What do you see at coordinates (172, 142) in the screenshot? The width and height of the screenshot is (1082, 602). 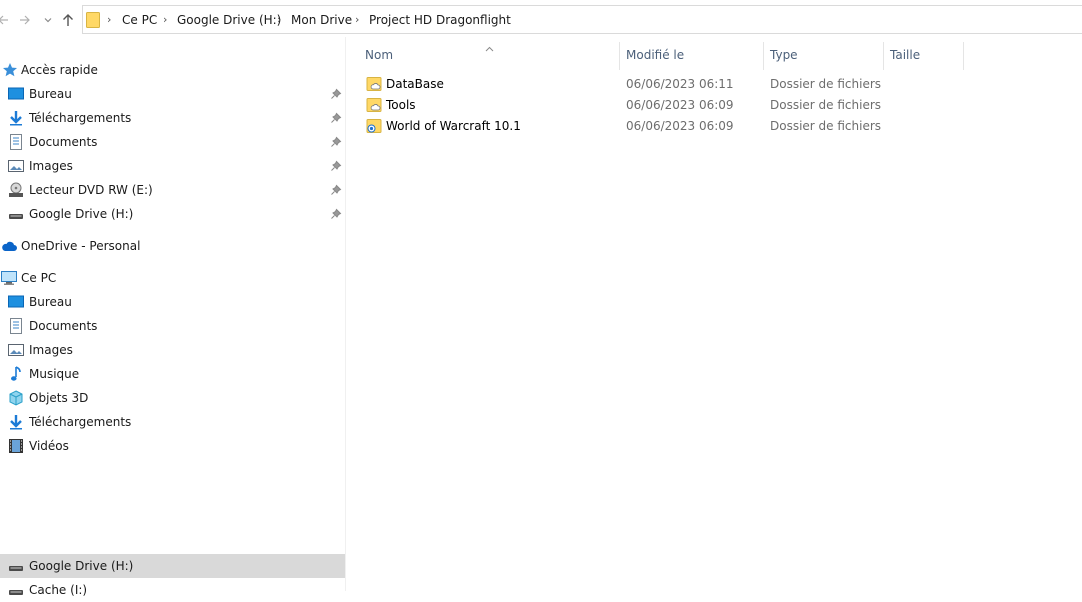 I see `nav-quick-documents: Documents` at bounding box center [172, 142].